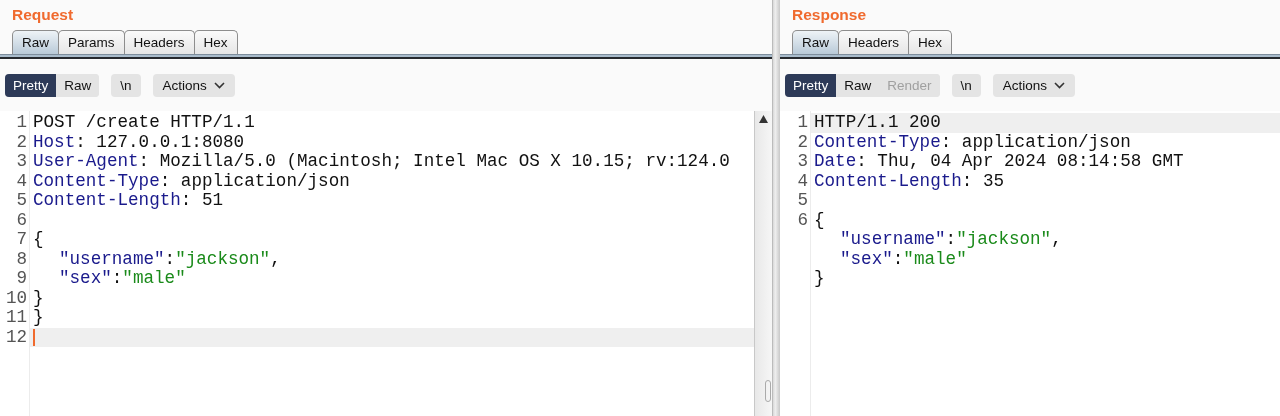 This screenshot has height=416, width=1280. Describe the element at coordinates (763, 119) in the screenshot. I see `scroll-up-arrow-icon` at that location.